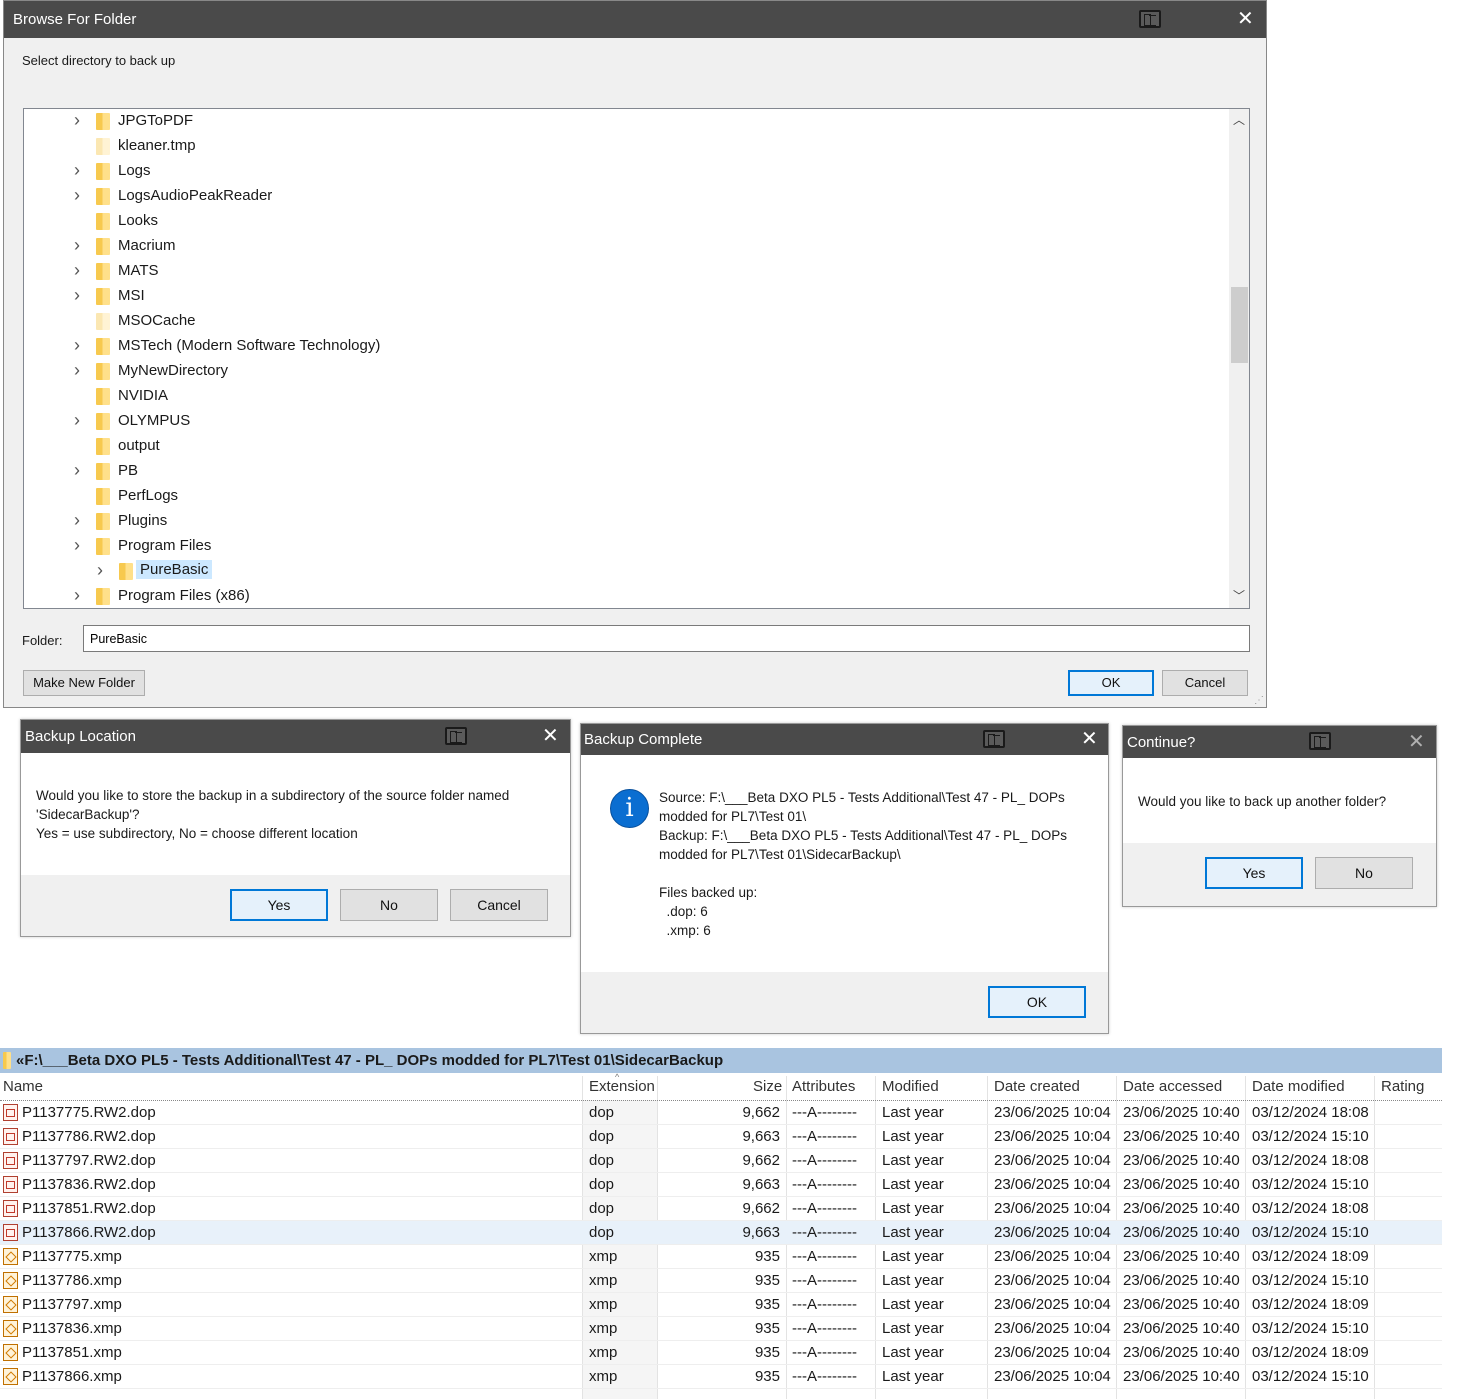 Image resolution: width=1458 pixels, height=1399 pixels. I want to click on tree-item: › Logs, so click(624, 171).